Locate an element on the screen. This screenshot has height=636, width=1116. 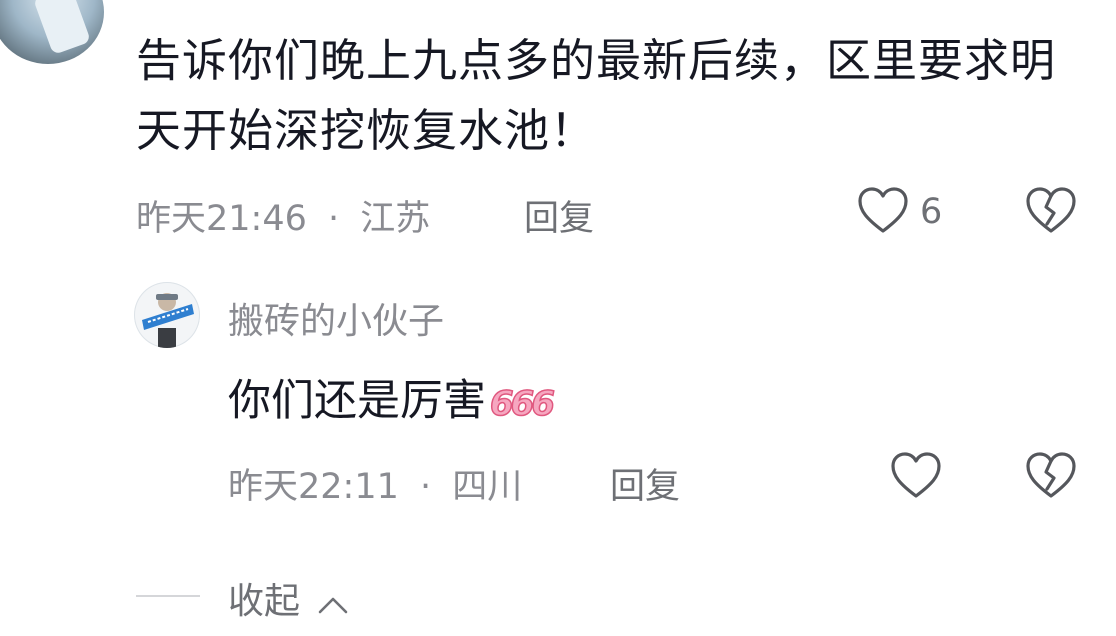
sub-comment-body: 你们还是厉害 666 is located at coordinates (392, 397).